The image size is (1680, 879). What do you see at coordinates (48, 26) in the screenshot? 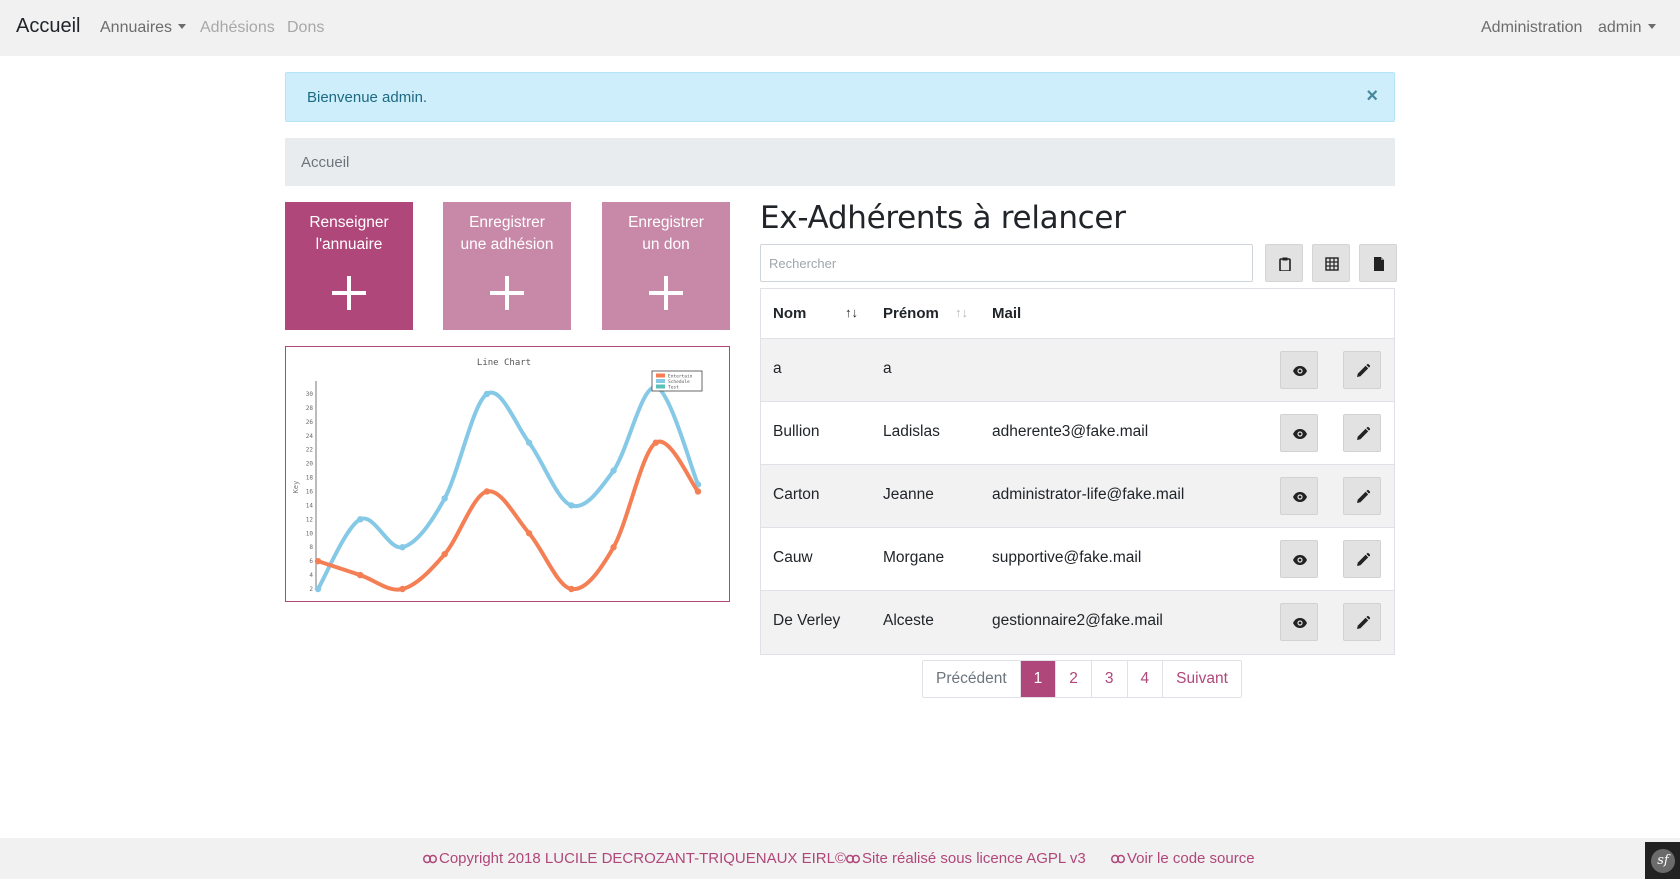
I see `brand-home-link: Accueil` at bounding box center [48, 26].